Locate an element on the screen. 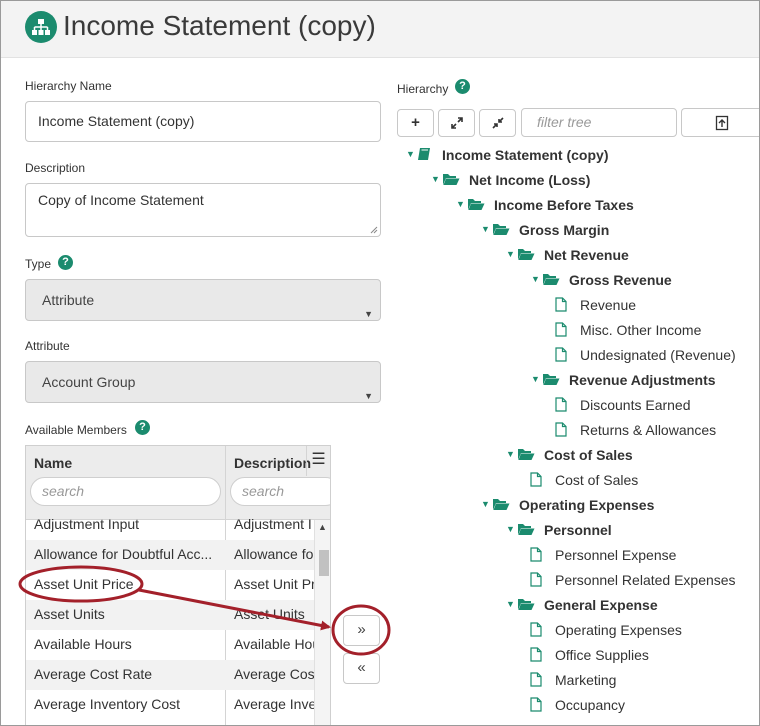 This screenshot has width=760, height=726. book-icon is located at coordinates (424, 154).